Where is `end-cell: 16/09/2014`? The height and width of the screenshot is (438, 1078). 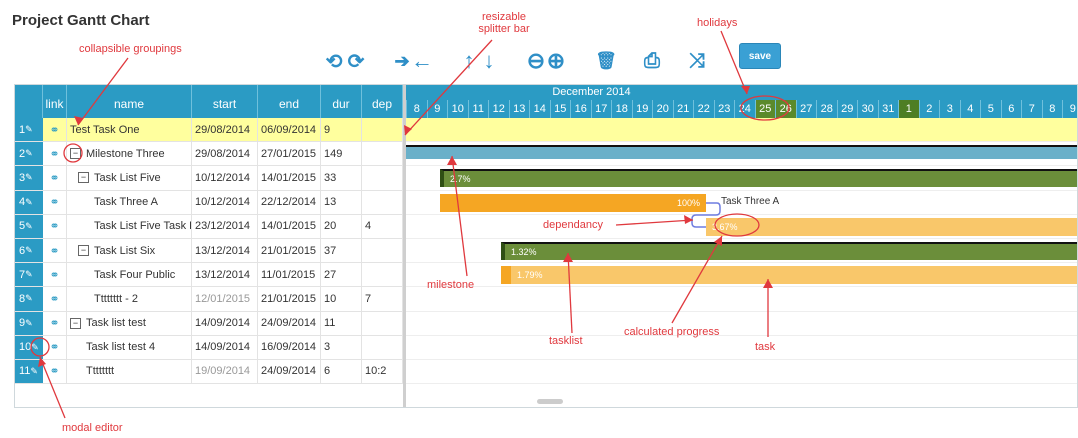 end-cell: 16/09/2014 is located at coordinates (289, 347).